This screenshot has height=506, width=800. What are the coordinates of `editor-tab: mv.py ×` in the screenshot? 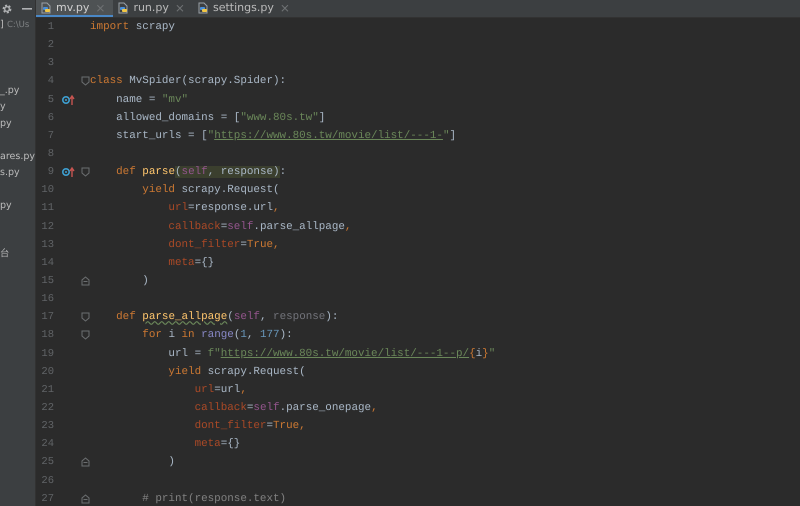 It's located at (75, 8).